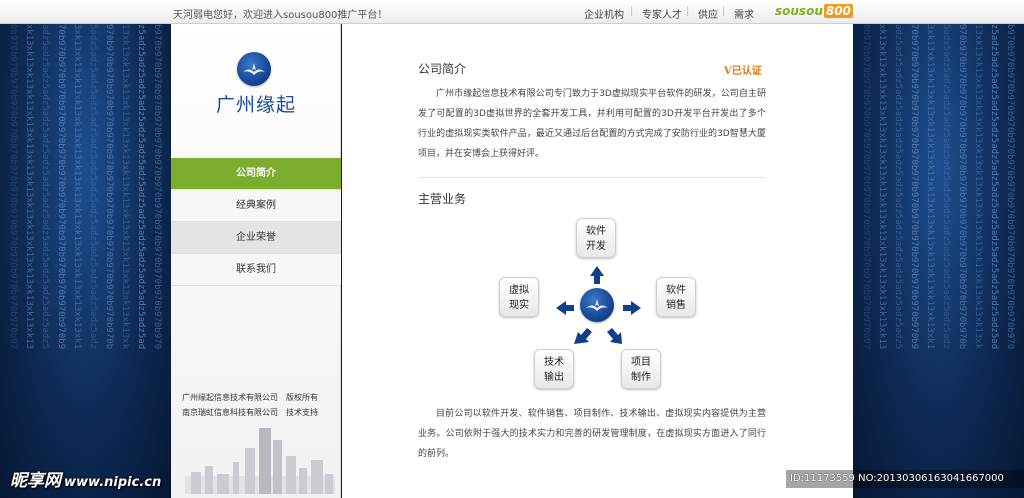 The height and width of the screenshot is (498, 1024). Describe the element at coordinates (230, 412) in the screenshot. I see `support-company: 南京瑞虹信息科技有限公司` at that location.